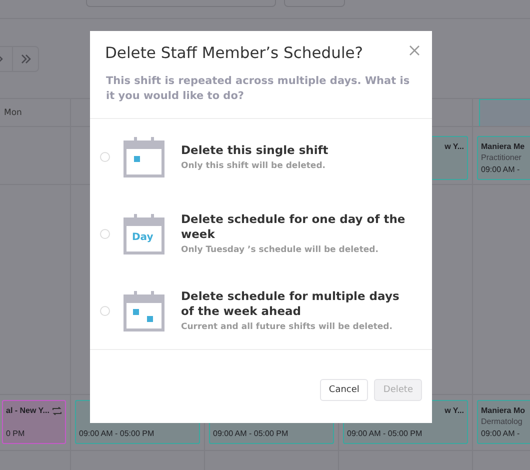  I want to click on option-title: Delete this single shift, so click(255, 150).